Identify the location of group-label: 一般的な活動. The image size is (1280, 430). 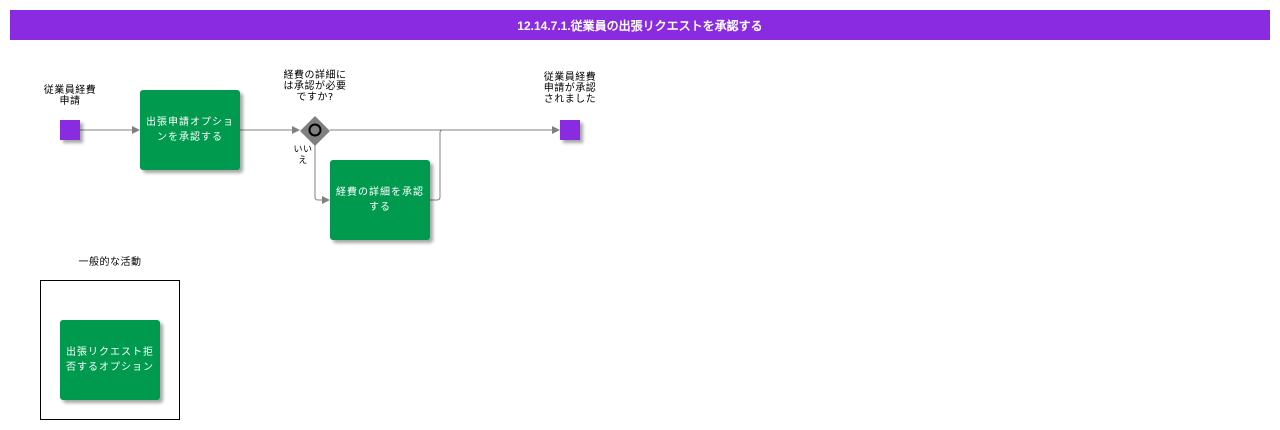
(110, 262).